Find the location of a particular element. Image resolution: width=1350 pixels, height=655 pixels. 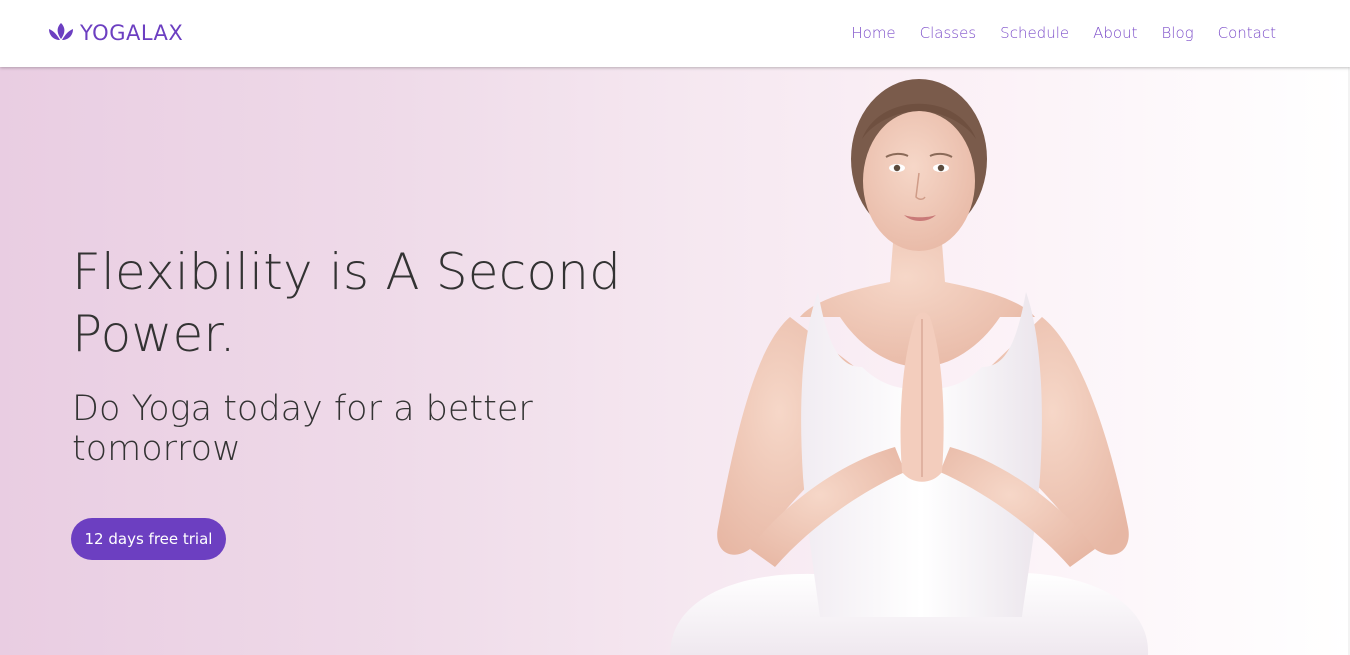

nav-link-blog: Blog is located at coordinates (1177, 33).